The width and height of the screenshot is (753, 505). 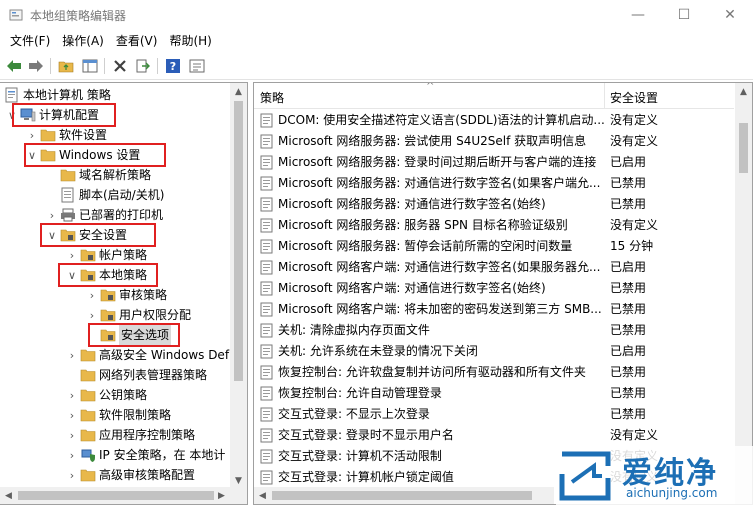 I want to click on table-row: 交互式登录: 不显示上次登录 已禁用, so click(x=494, y=414).